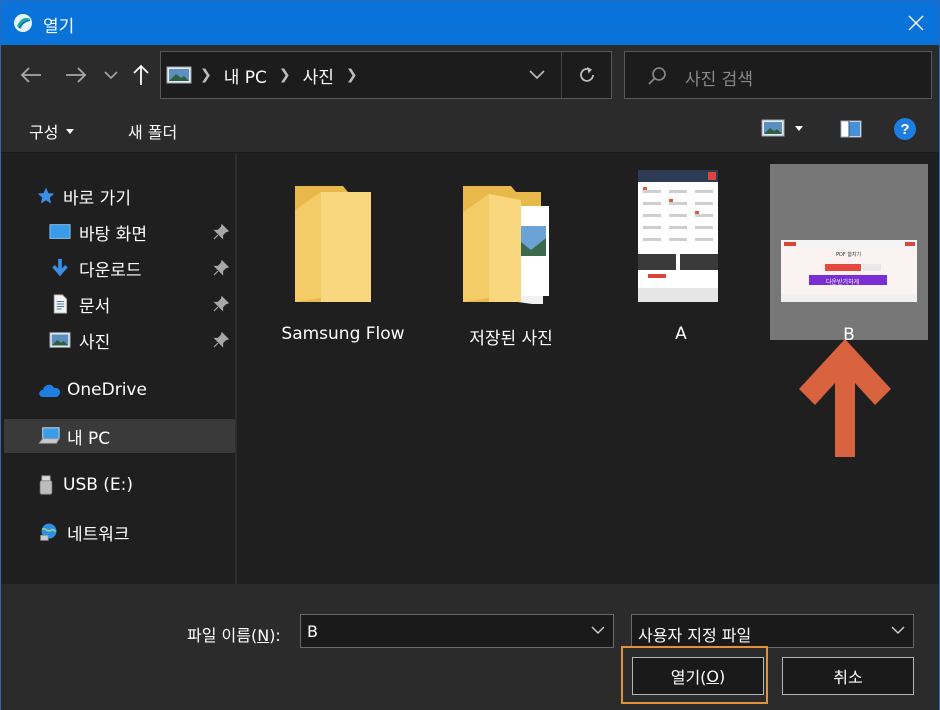  I want to click on folder-with-files-icon, so click(506, 245).